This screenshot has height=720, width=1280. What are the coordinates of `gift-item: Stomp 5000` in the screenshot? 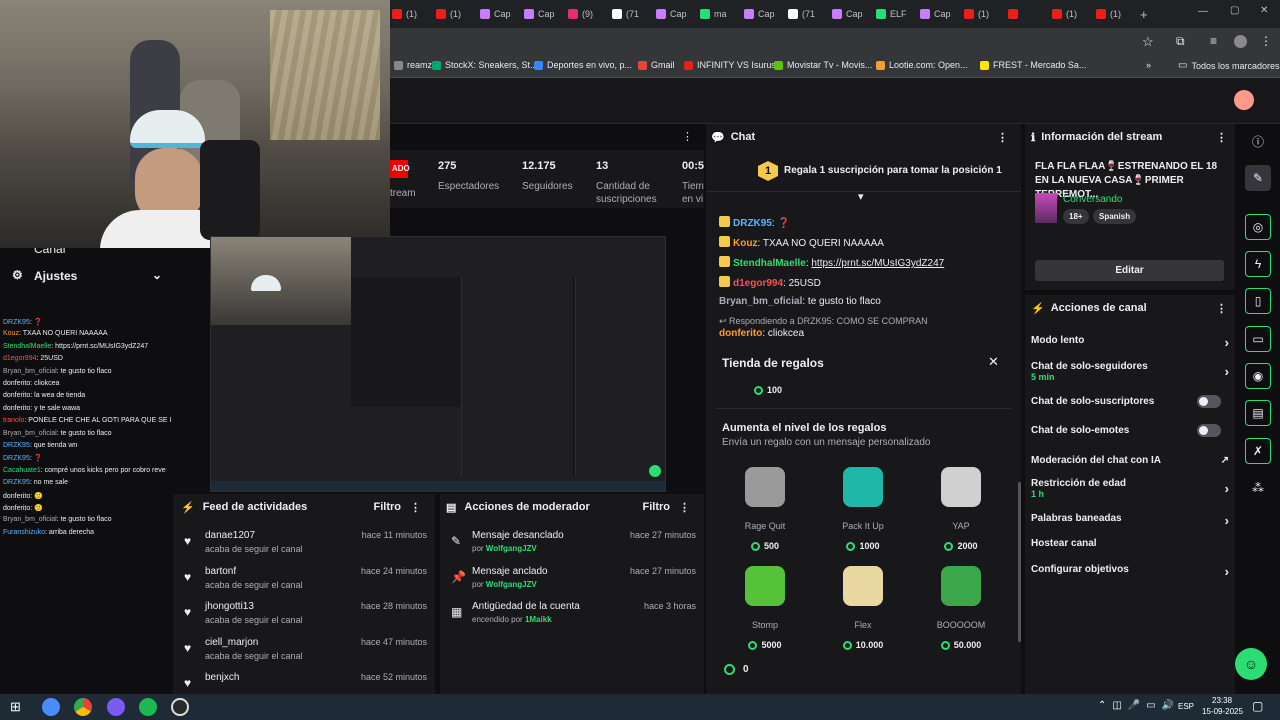 It's located at (765, 609).